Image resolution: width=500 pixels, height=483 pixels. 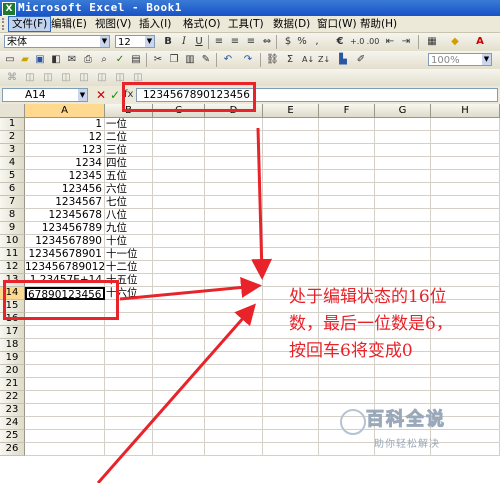 I want to click on row-header: 3, so click(x=12, y=150).